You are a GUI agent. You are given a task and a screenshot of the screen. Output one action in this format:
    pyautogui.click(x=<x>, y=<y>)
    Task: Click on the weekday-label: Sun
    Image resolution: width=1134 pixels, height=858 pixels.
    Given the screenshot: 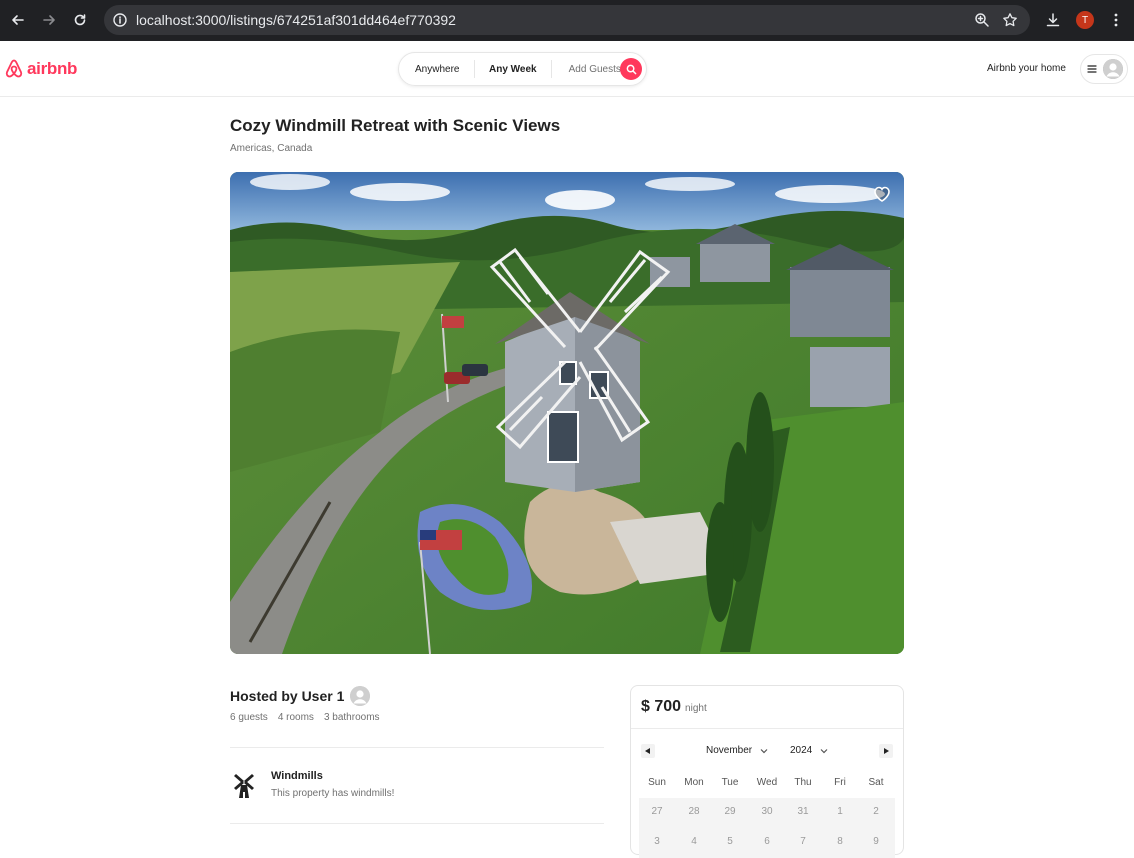 What is the action you would take?
    pyautogui.click(x=657, y=782)
    